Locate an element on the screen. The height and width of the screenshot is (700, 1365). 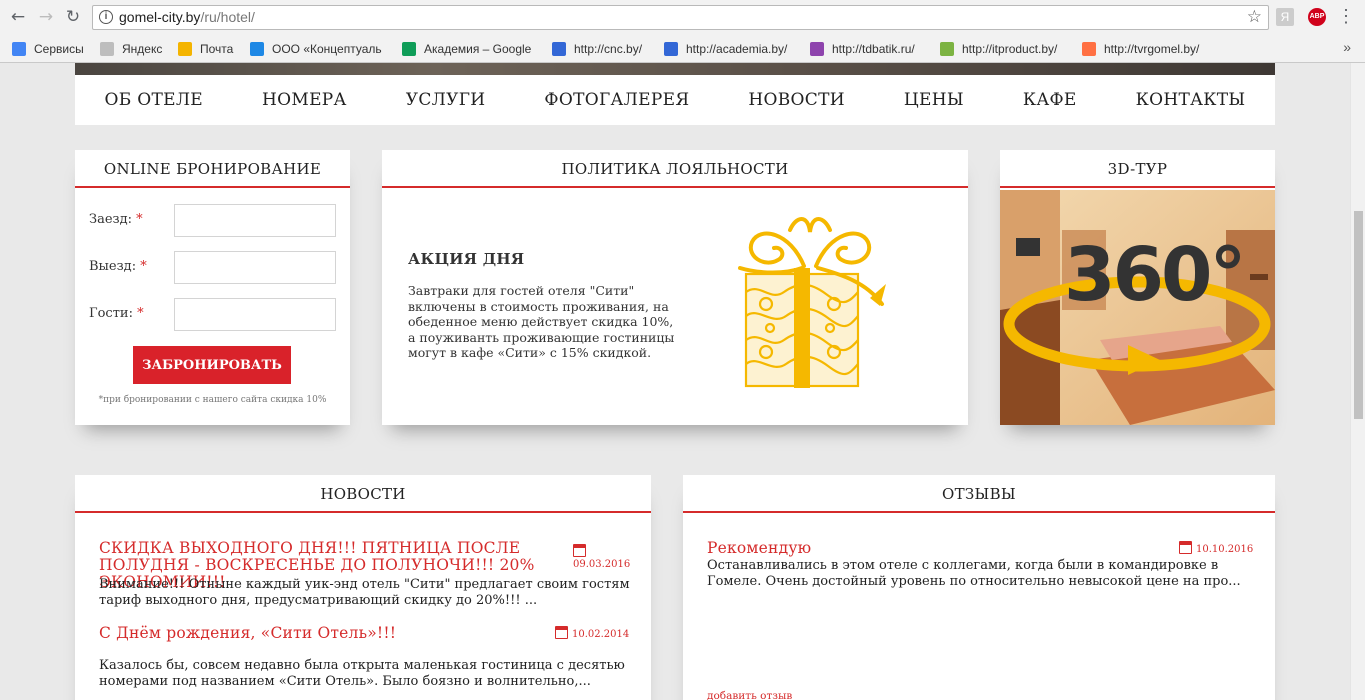
nav-item: ЦЕНЫ is located at coordinates (934, 100).